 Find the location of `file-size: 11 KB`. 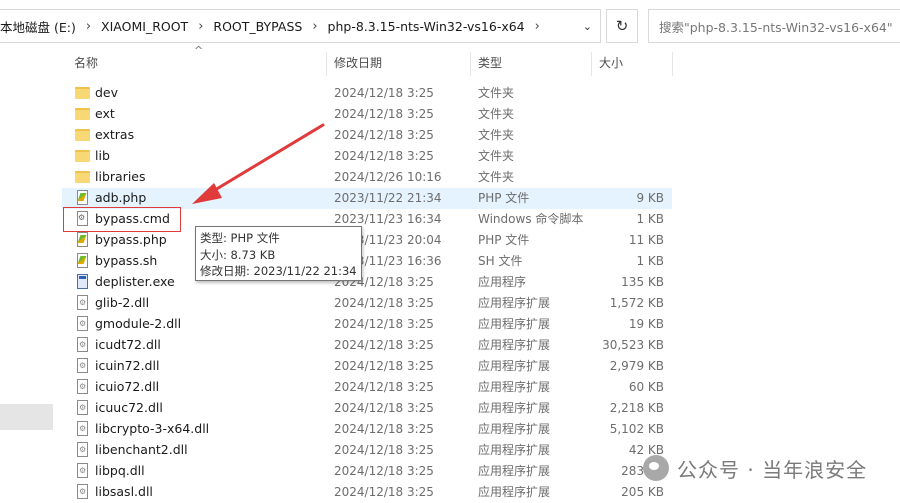

file-size: 11 KB is located at coordinates (646, 240).